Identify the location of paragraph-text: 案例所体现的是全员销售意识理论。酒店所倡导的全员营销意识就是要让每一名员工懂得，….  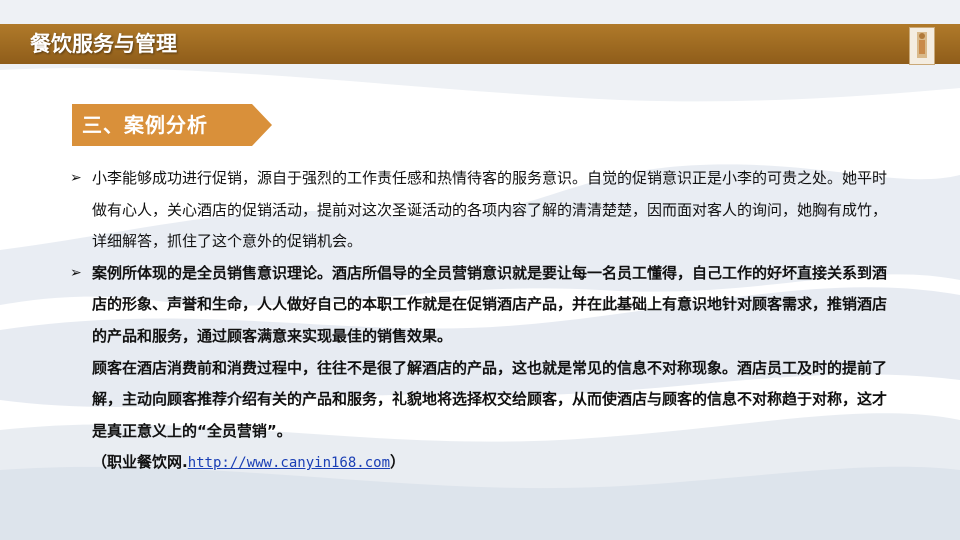
(490, 304).